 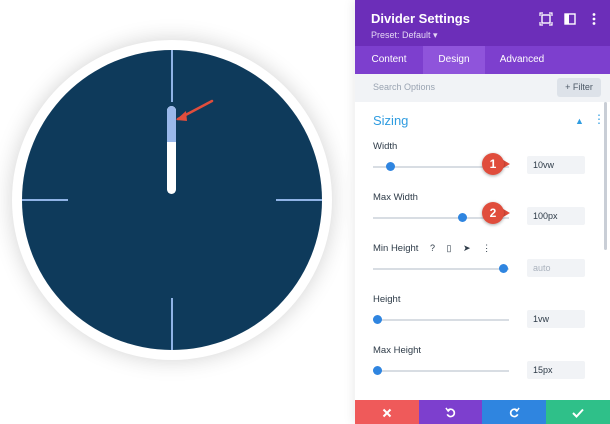 I want to click on redo-icon, so click(x=514, y=412).